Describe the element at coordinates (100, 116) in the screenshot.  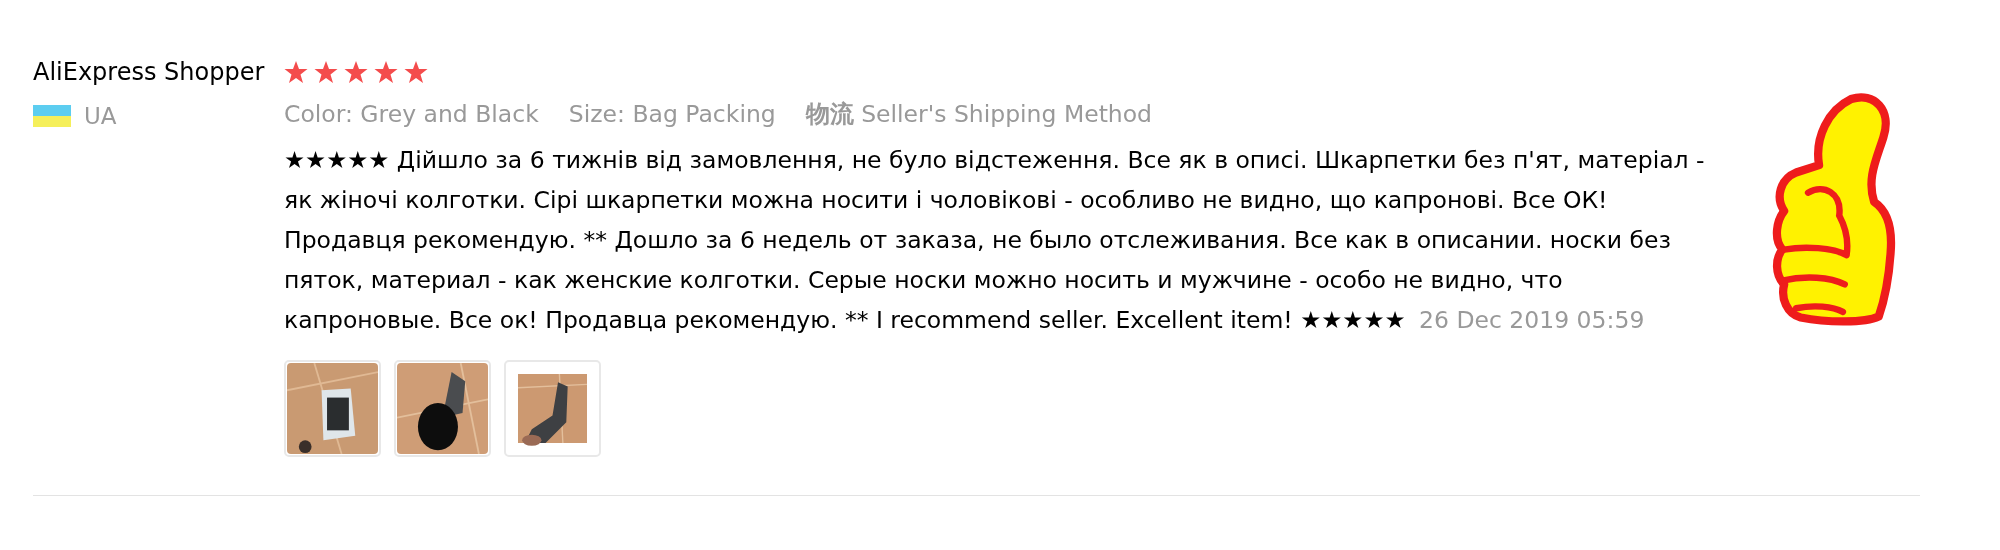
I see `country-code: UA` at that location.